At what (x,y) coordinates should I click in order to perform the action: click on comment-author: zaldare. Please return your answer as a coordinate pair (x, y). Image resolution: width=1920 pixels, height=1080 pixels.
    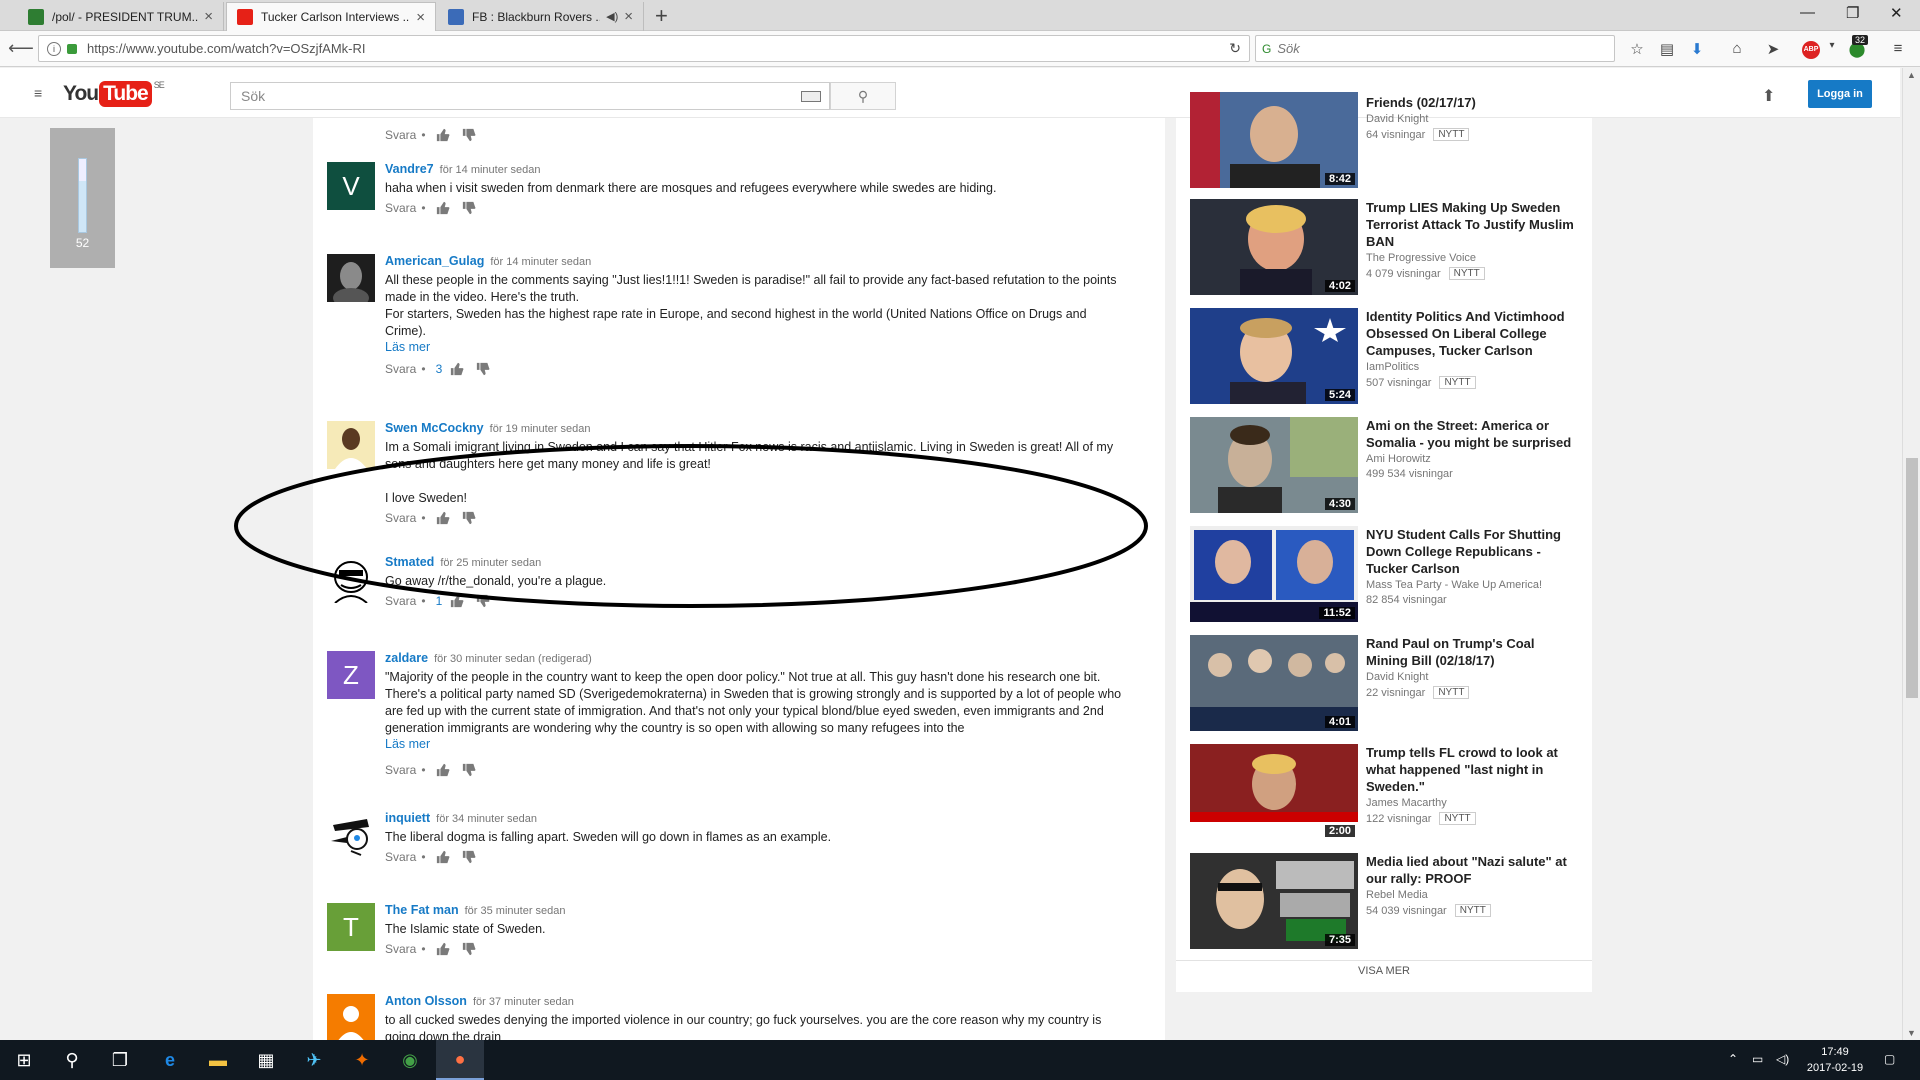
    Looking at the image, I should click on (406, 658).